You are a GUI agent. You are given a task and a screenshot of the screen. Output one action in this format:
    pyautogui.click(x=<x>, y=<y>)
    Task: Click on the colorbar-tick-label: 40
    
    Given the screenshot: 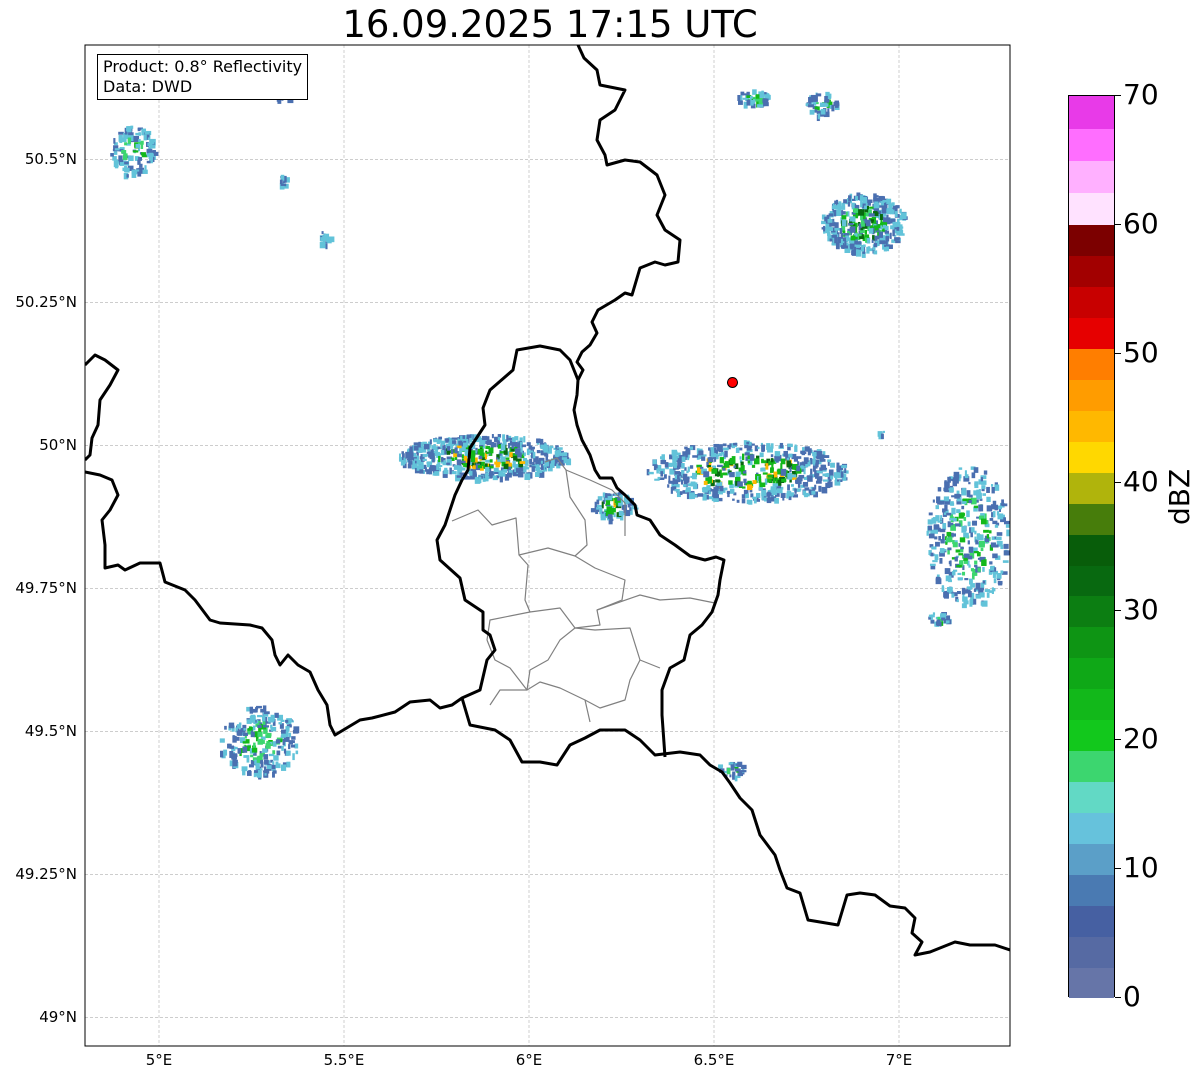 What is the action you would take?
    pyautogui.click(x=1141, y=481)
    